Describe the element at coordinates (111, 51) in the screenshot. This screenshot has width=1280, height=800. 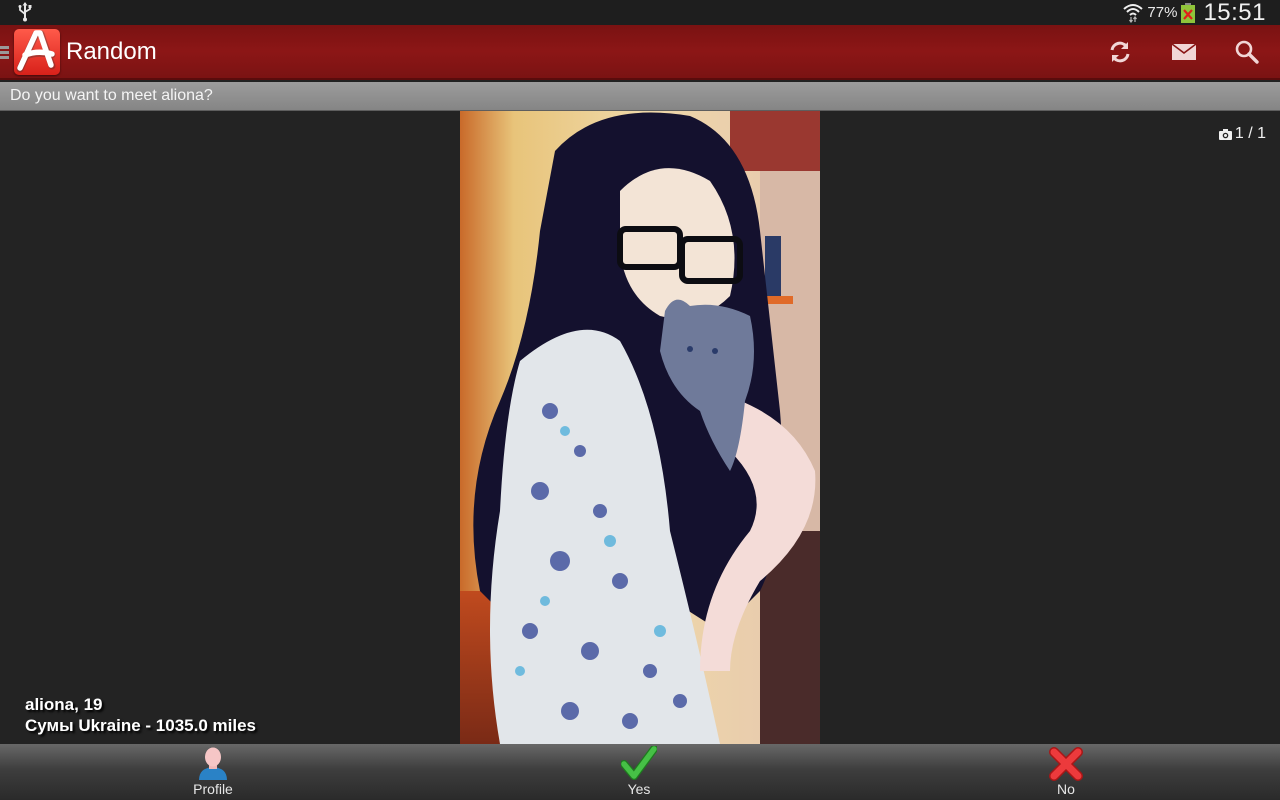
I see `page-title: Random` at that location.